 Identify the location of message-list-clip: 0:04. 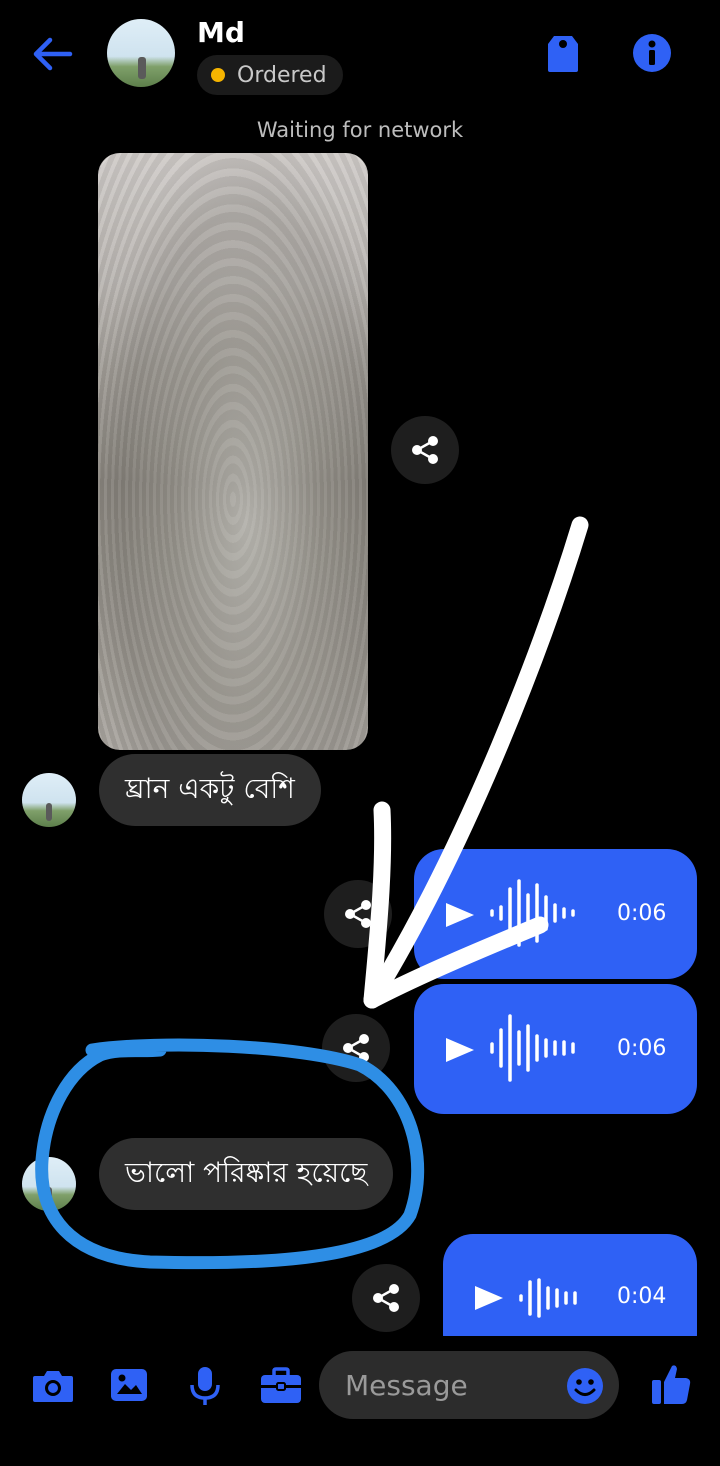
(360, 1285).